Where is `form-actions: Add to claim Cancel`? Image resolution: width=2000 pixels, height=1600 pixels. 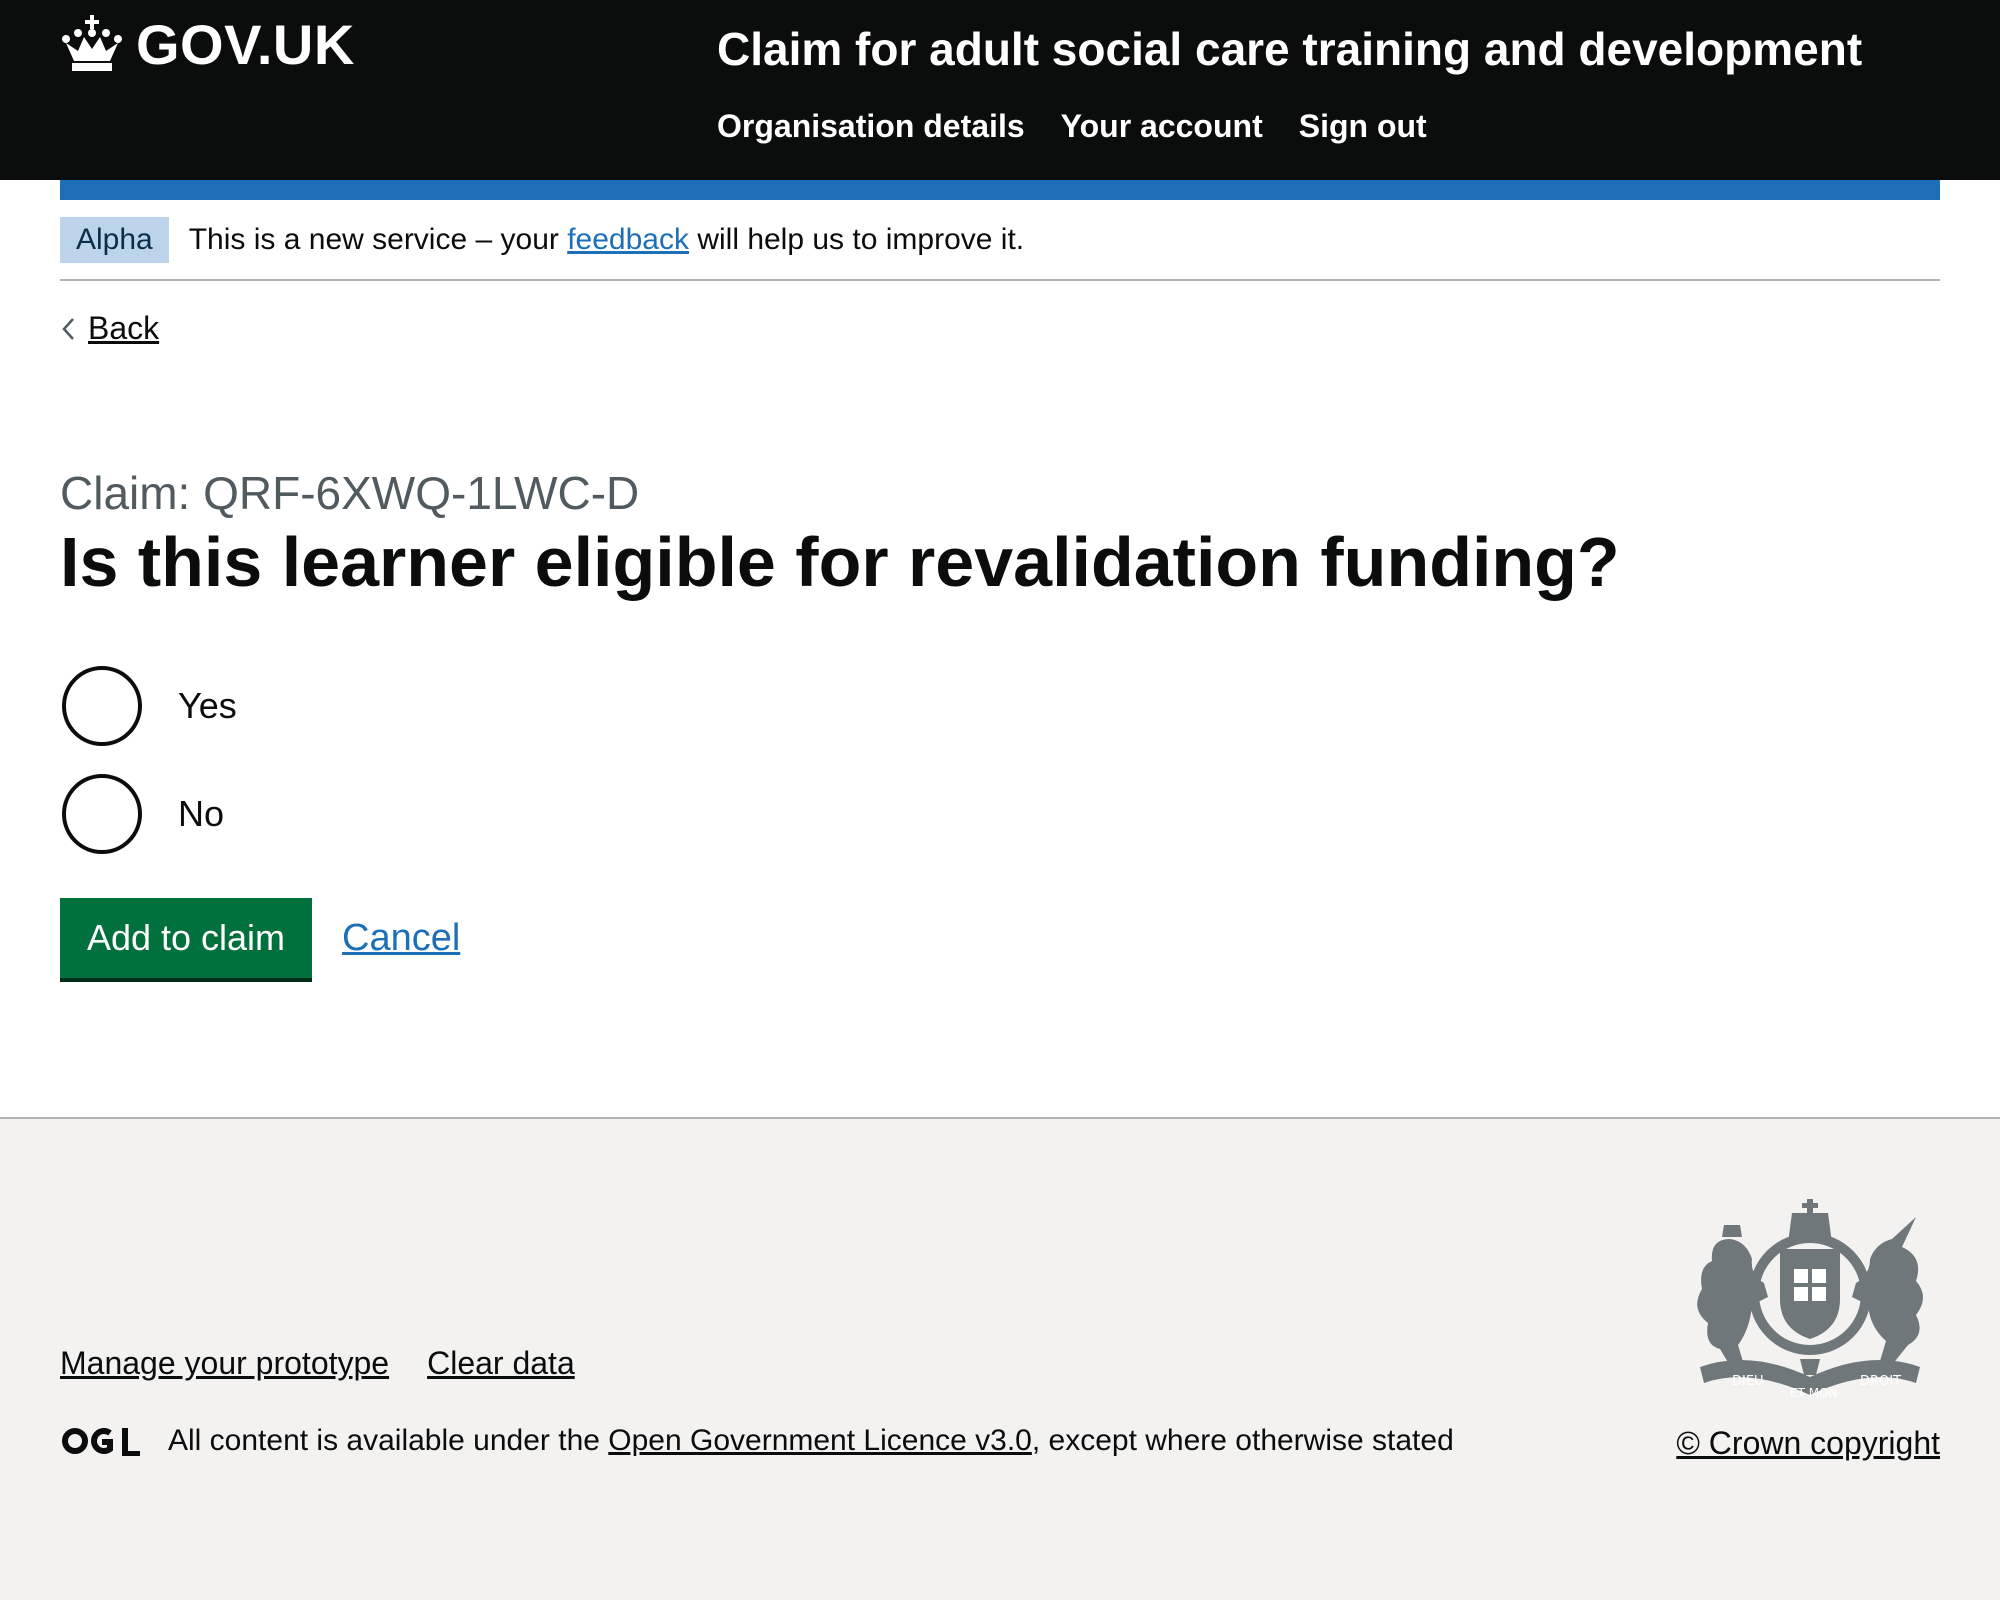
form-actions: Add to claim Cancel is located at coordinates (260, 938).